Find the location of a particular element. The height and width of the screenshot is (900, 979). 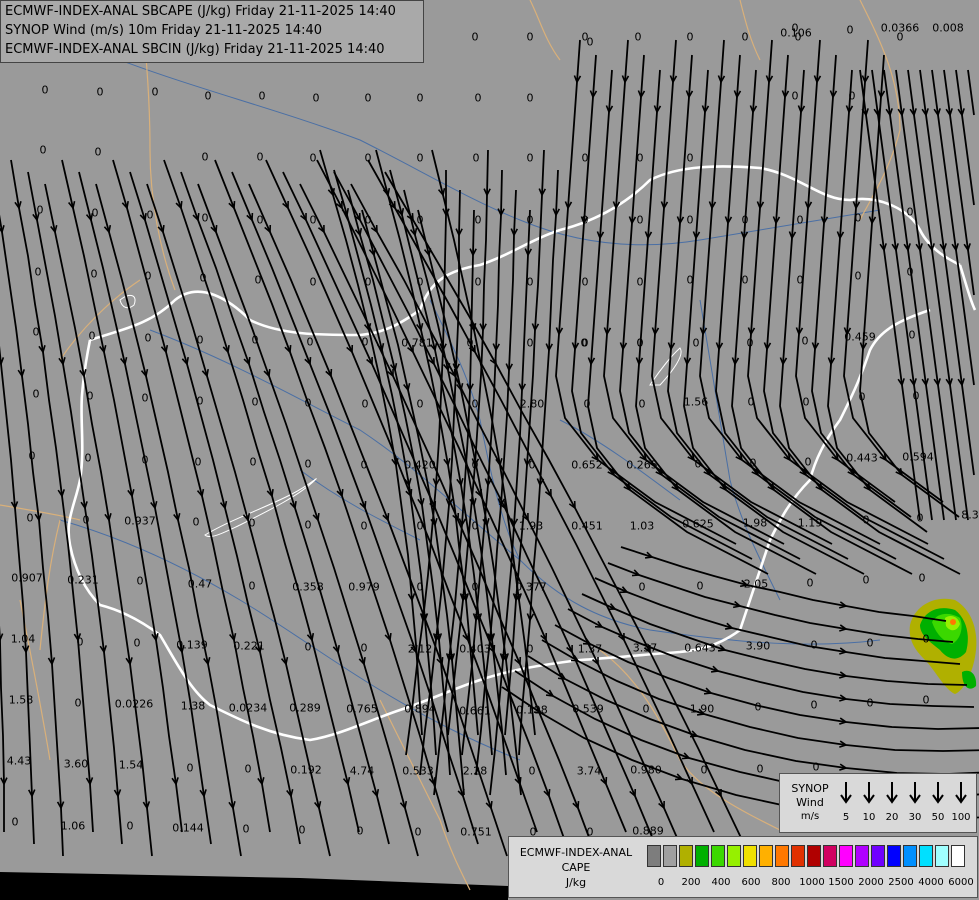

wind-speed-label: 50 is located at coordinates (938, 817).